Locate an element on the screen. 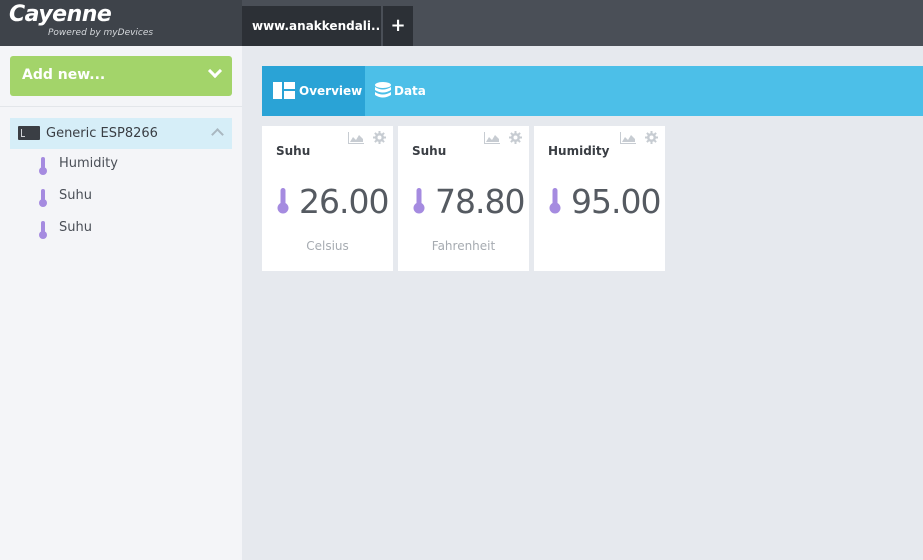  chevron-down-icon is located at coordinates (215, 71).